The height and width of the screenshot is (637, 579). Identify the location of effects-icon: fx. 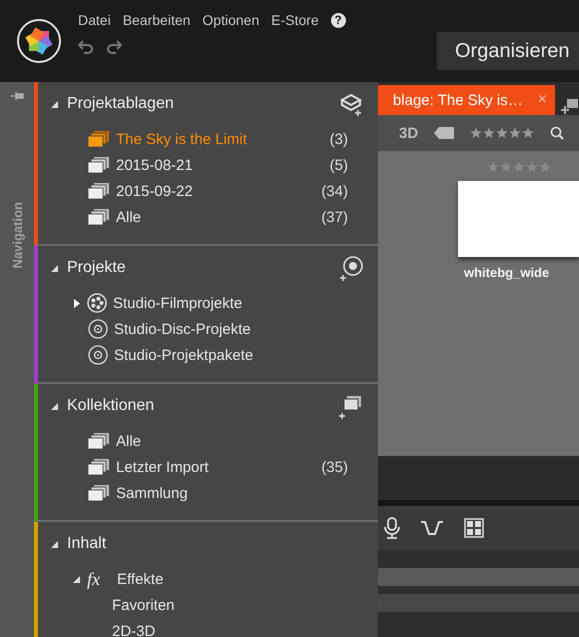
(99, 579).